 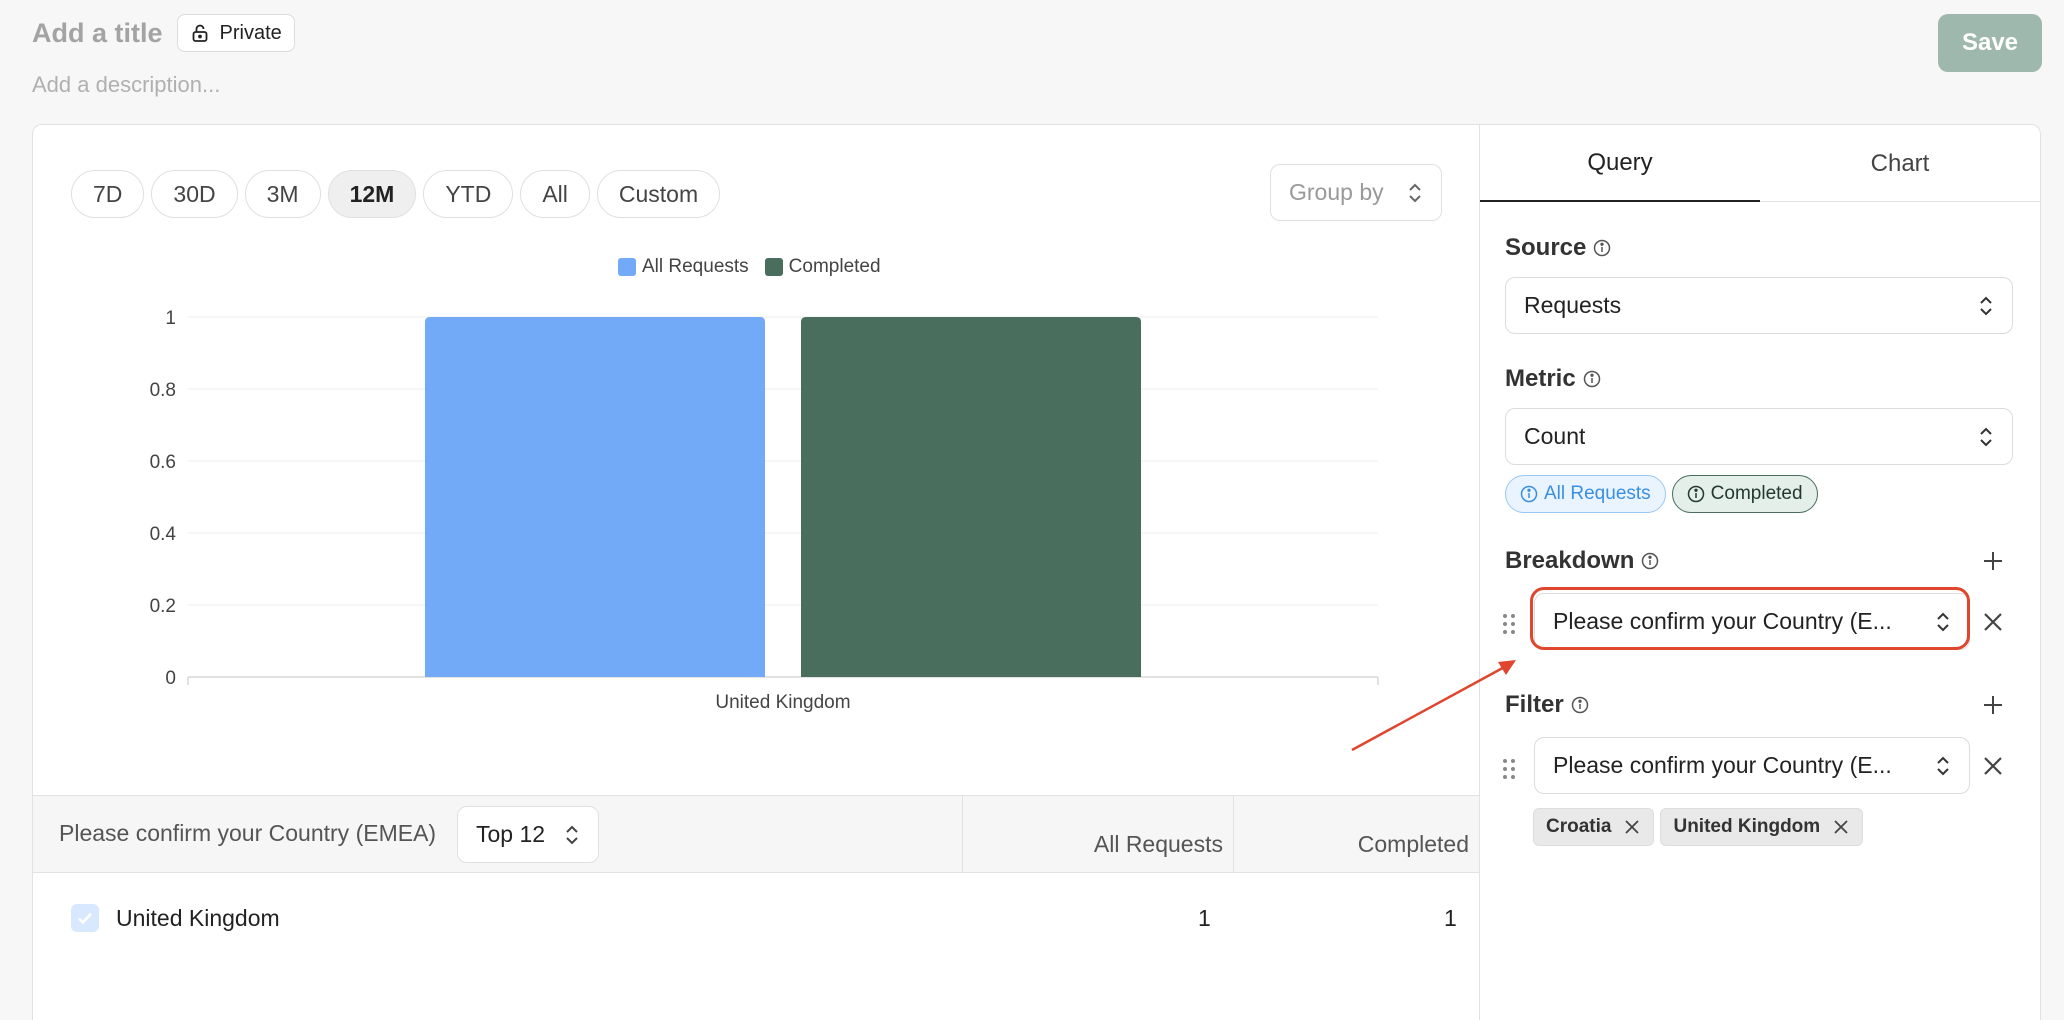 I want to click on breakdown-label-group: Breakdown, so click(x=1582, y=561).